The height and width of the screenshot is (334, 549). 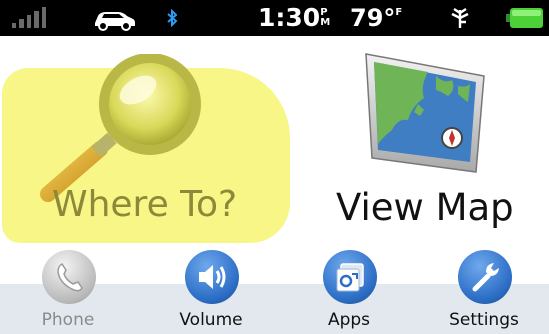 I want to click on temperature: 79°F, so click(x=376, y=18).